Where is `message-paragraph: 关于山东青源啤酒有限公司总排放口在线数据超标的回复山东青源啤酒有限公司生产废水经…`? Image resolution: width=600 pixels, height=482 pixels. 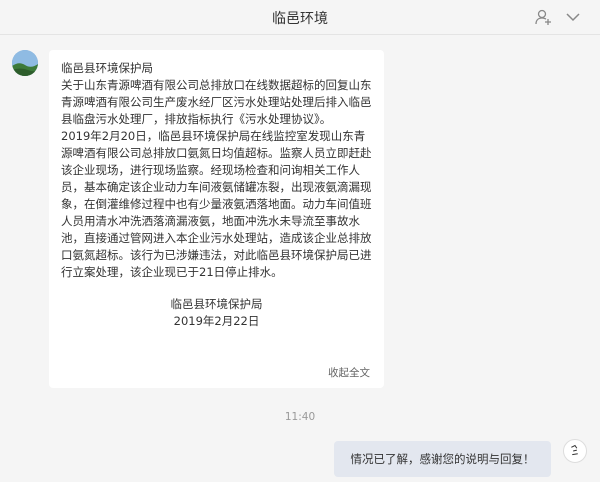 message-paragraph: 关于山东青源啤酒有限公司总排放口在线数据超标的回复山东青源啤酒有限公司生产废水经… is located at coordinates (216, 102).